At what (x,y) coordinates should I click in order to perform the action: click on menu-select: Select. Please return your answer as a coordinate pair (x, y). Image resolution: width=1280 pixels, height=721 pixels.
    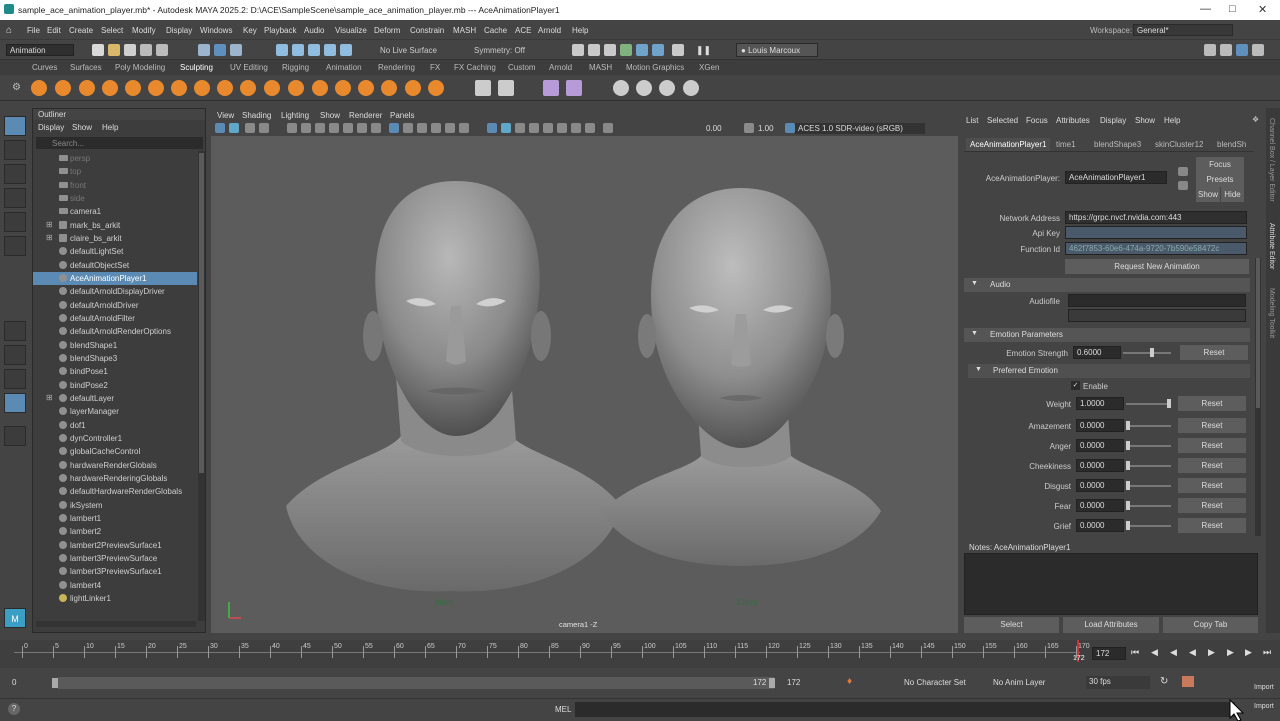
    Looking at the image, I should click on (112, 30).